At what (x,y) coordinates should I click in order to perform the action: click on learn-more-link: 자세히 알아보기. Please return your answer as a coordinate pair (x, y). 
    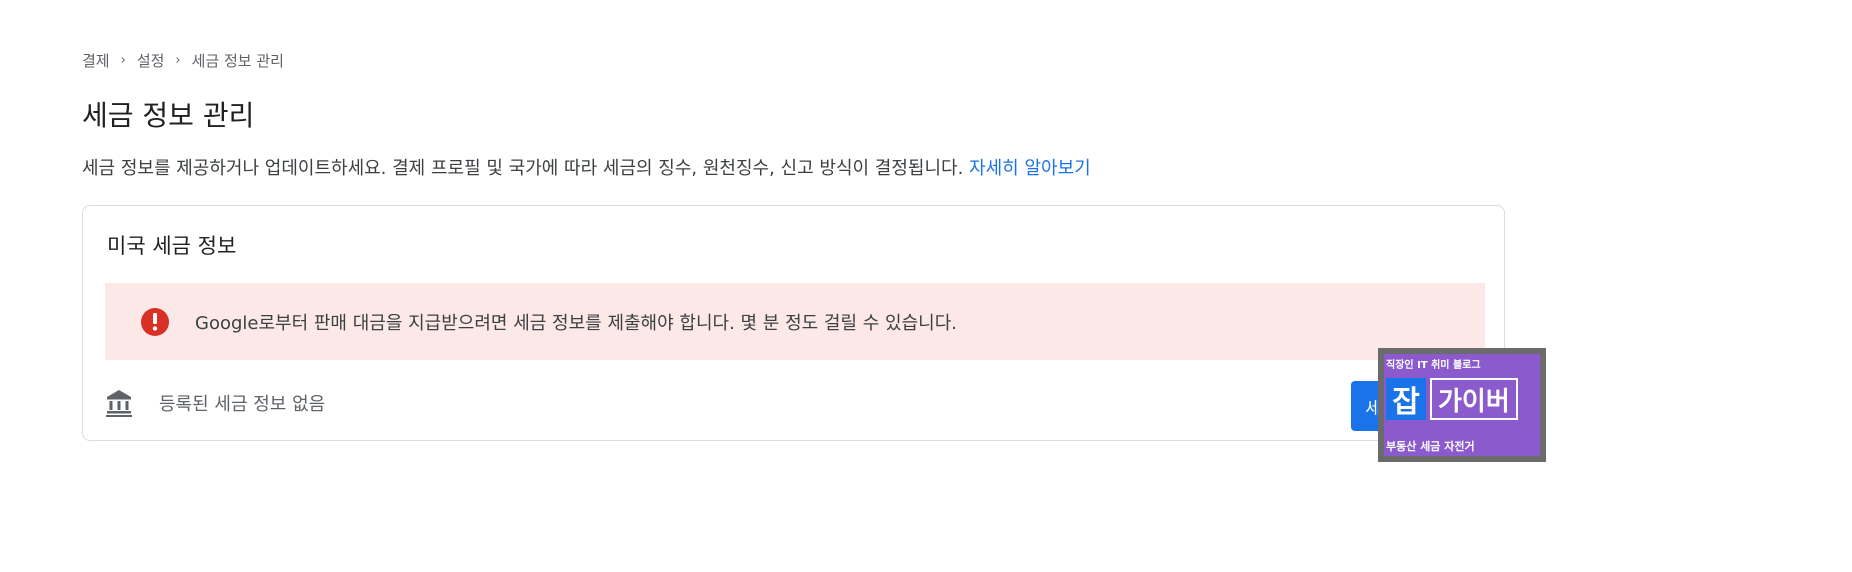
    Looking at the image, I should click on (1030, 168).